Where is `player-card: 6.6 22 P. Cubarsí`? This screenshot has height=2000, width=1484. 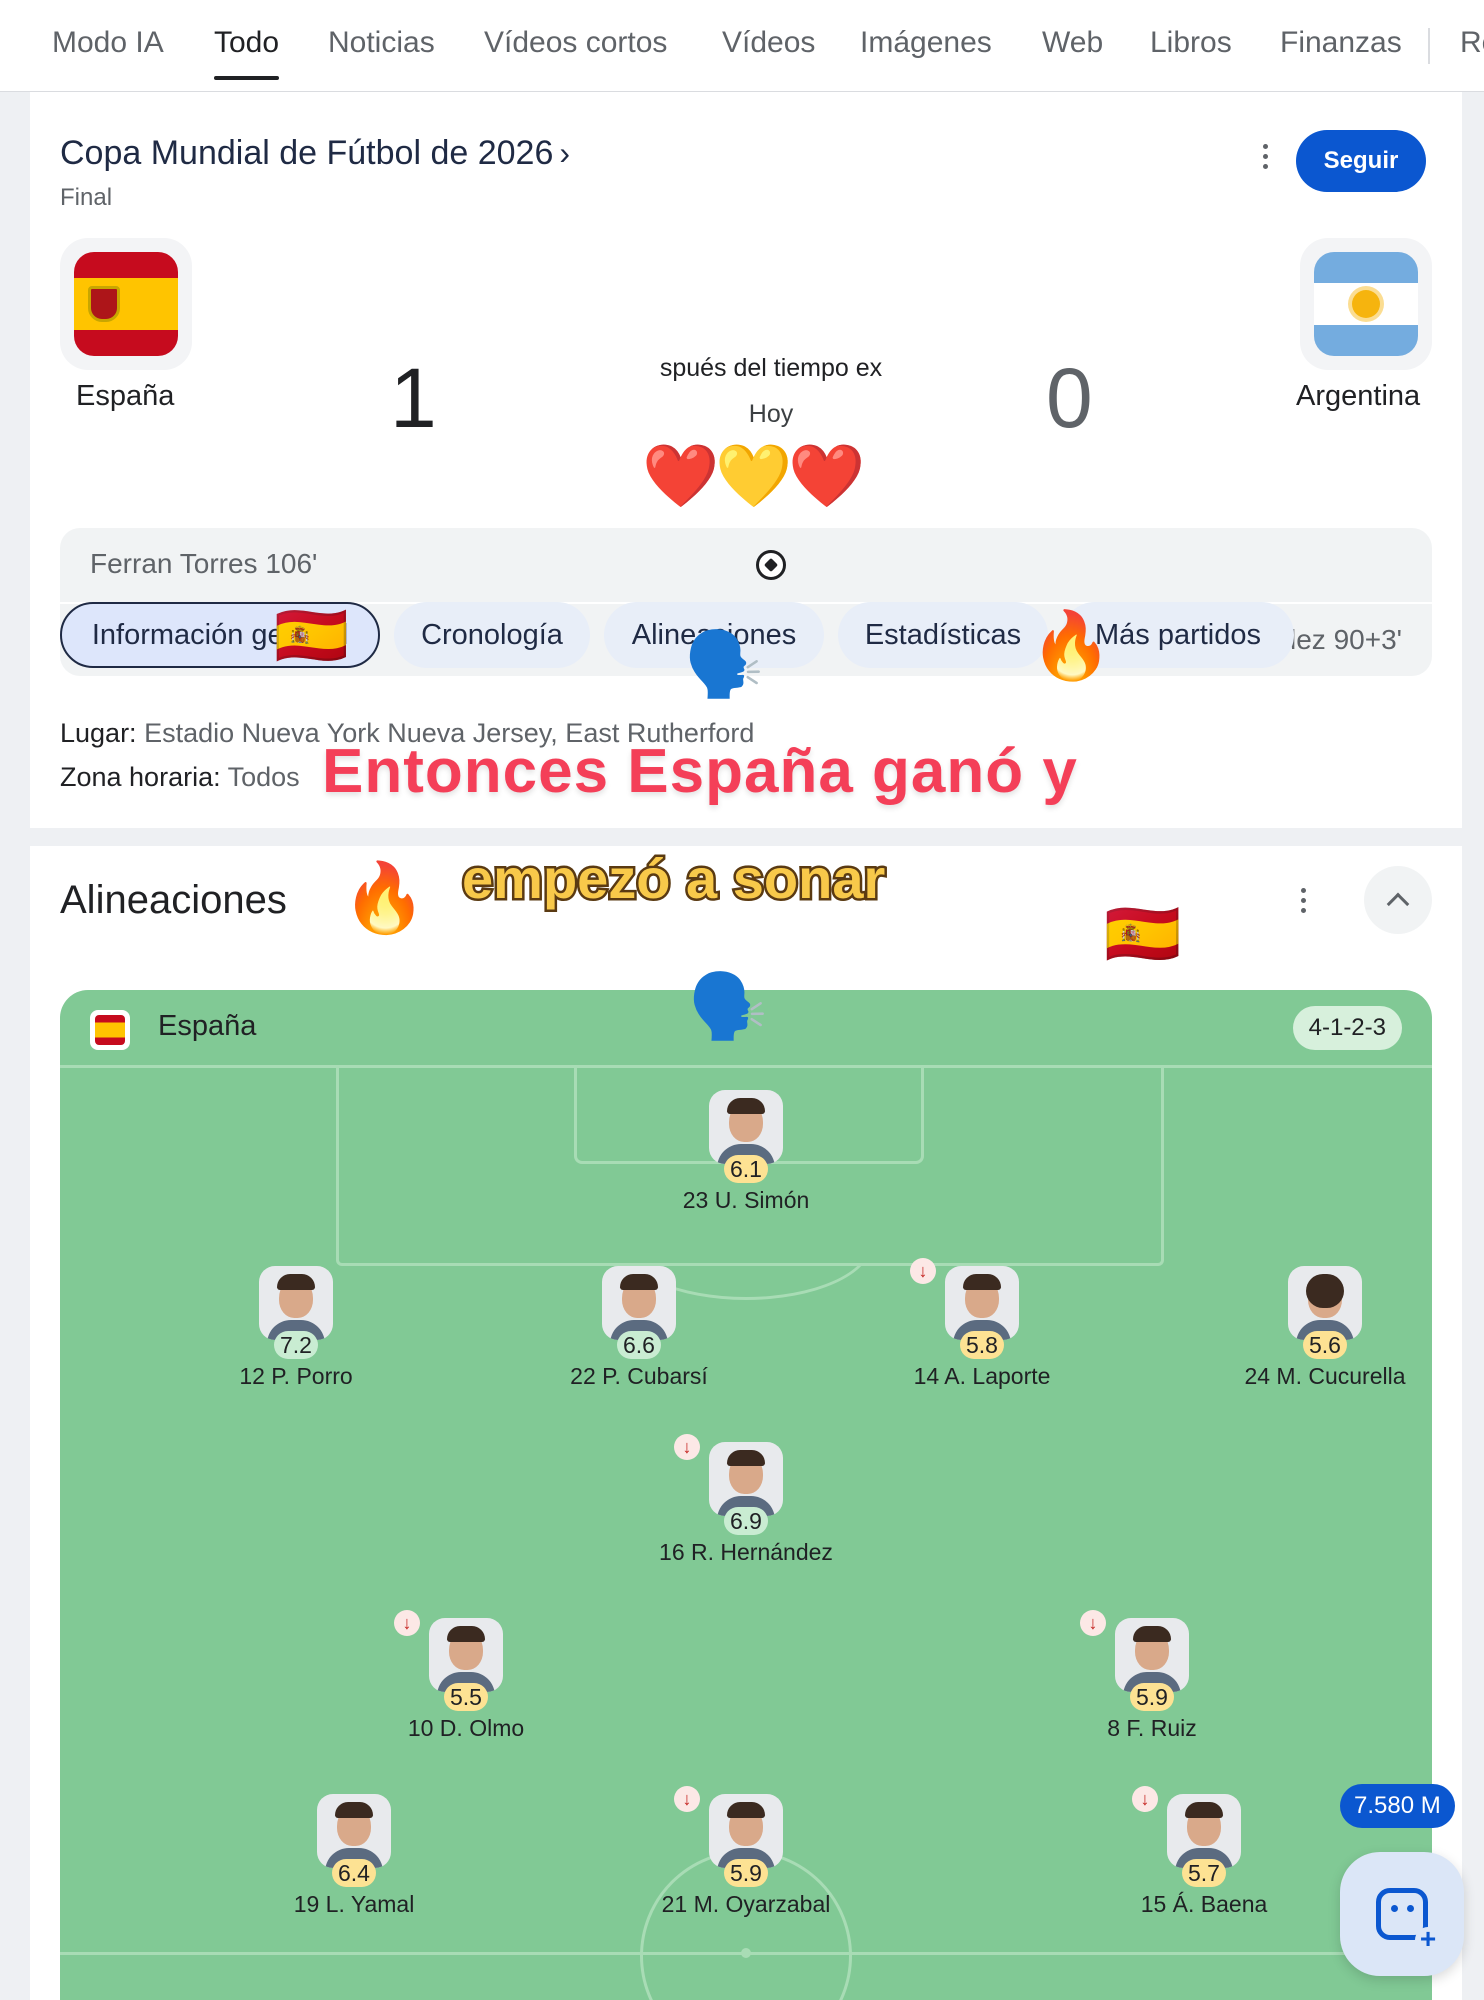 player-card: 6.6 22 P. Cubarsí is located at coordinates (639, 1328).